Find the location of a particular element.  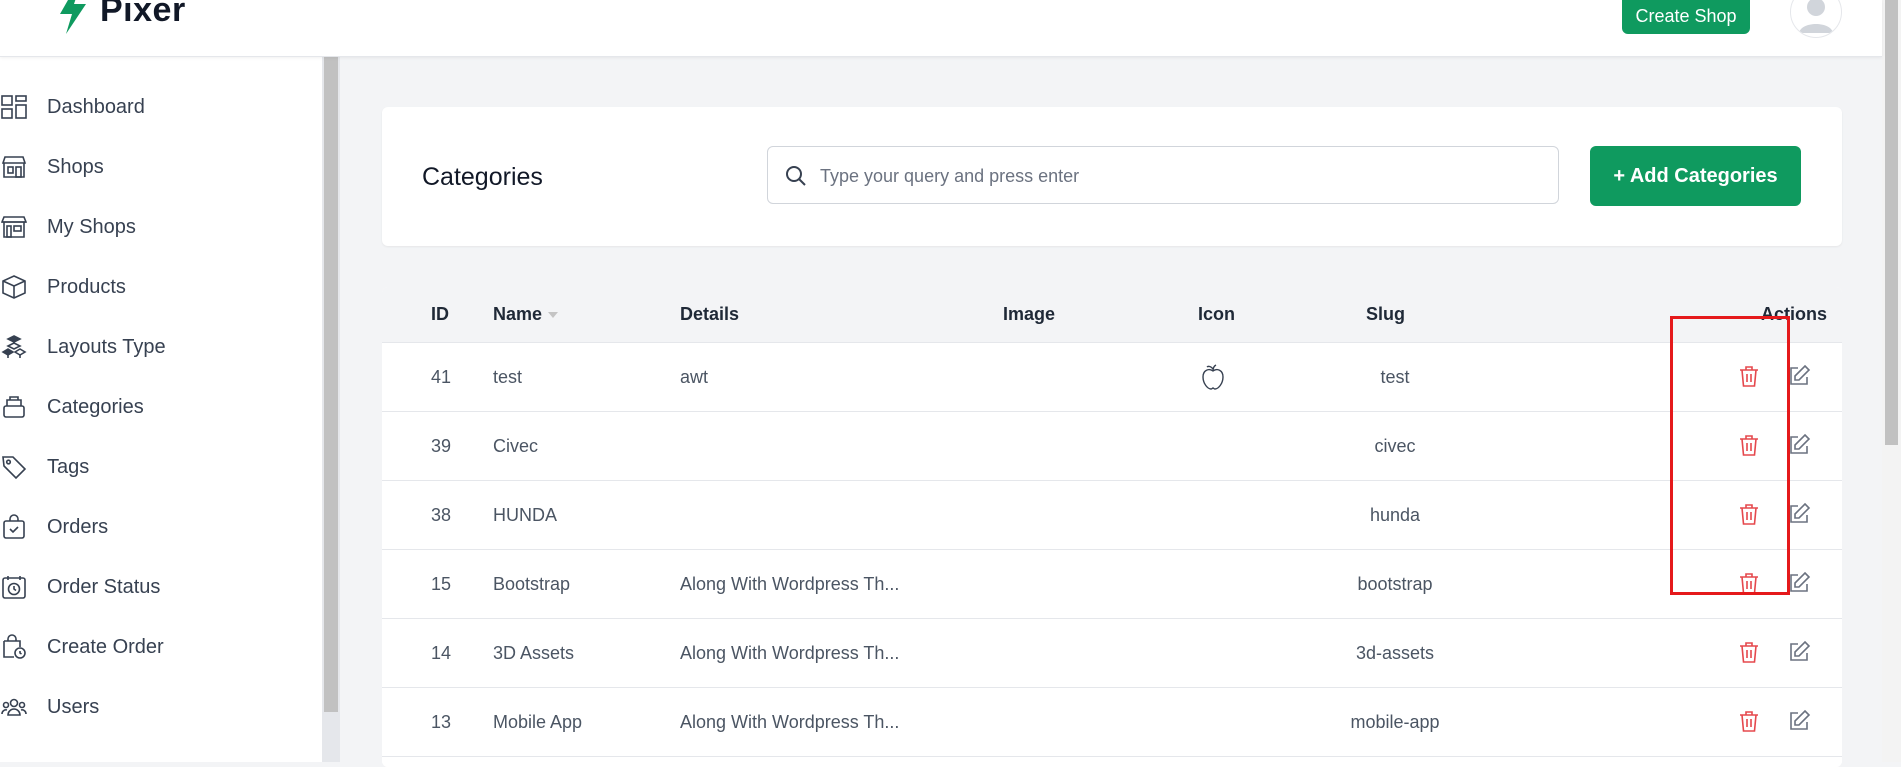

highlight-annotation-box is located at coordinates (1730, 455).